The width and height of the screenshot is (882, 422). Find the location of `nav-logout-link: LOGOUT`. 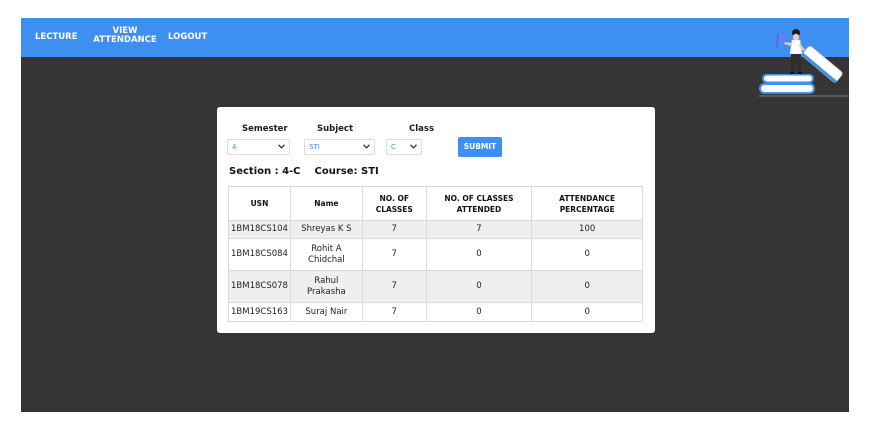

nav-logout-link: LOGOUT is located at coordinates (187, 37).